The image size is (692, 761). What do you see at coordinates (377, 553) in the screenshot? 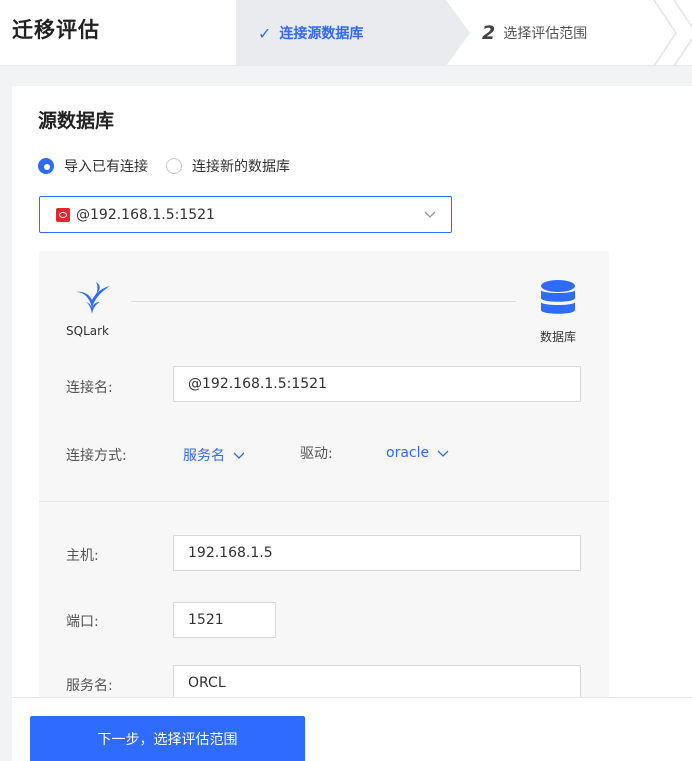
I see `host-input: 192.168.1.5` at bounding box center [377, 553].